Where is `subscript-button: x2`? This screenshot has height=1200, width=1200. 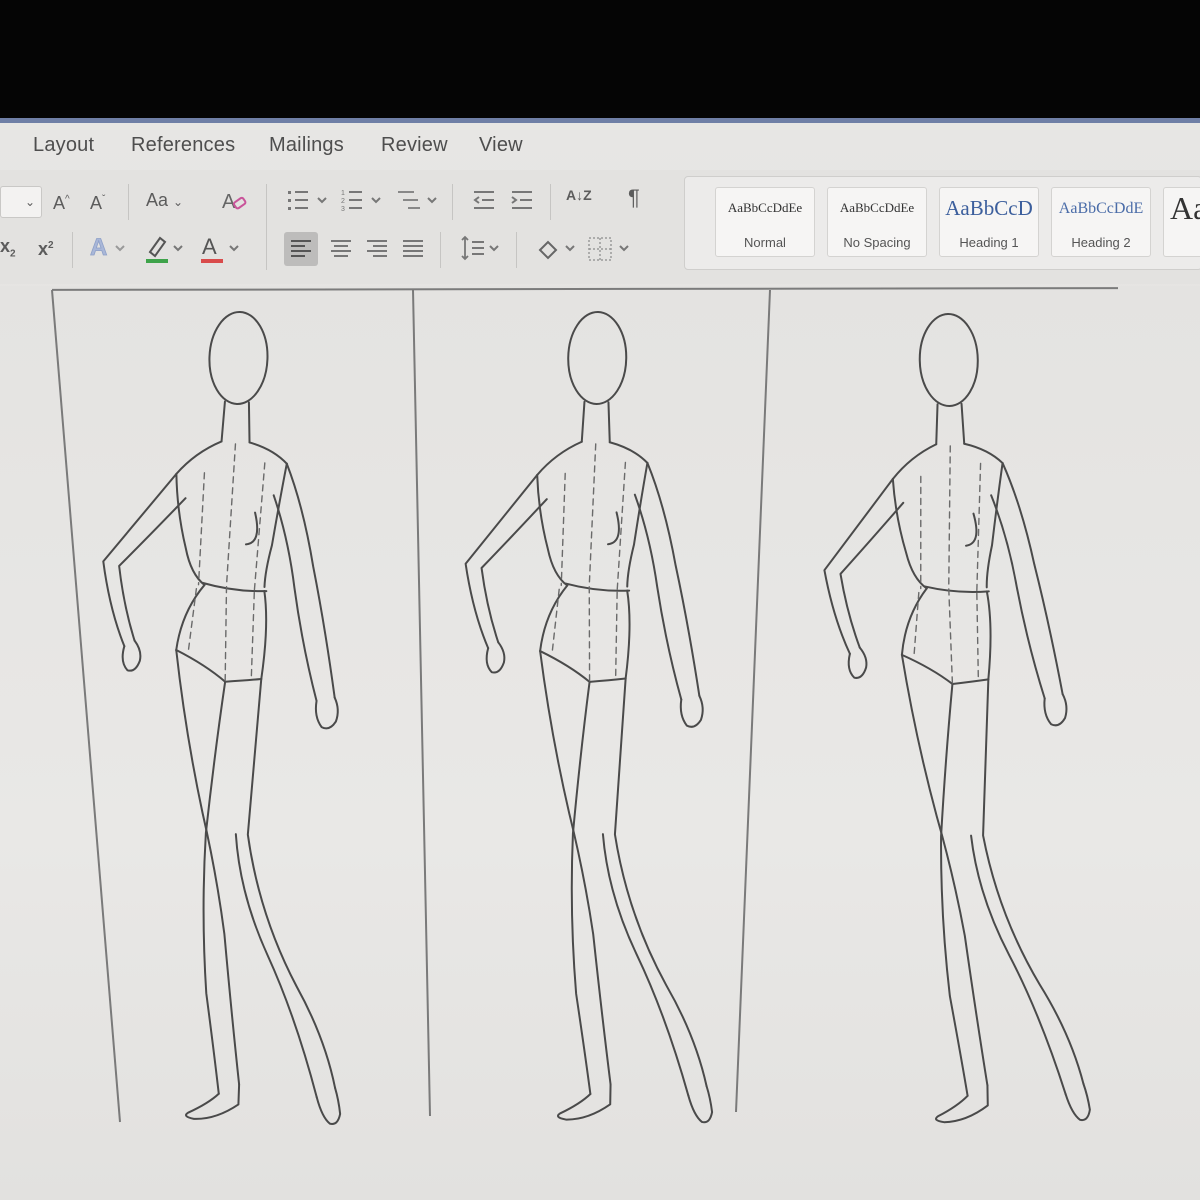
subscript-button: x2 is located at coordinates (8, 250).